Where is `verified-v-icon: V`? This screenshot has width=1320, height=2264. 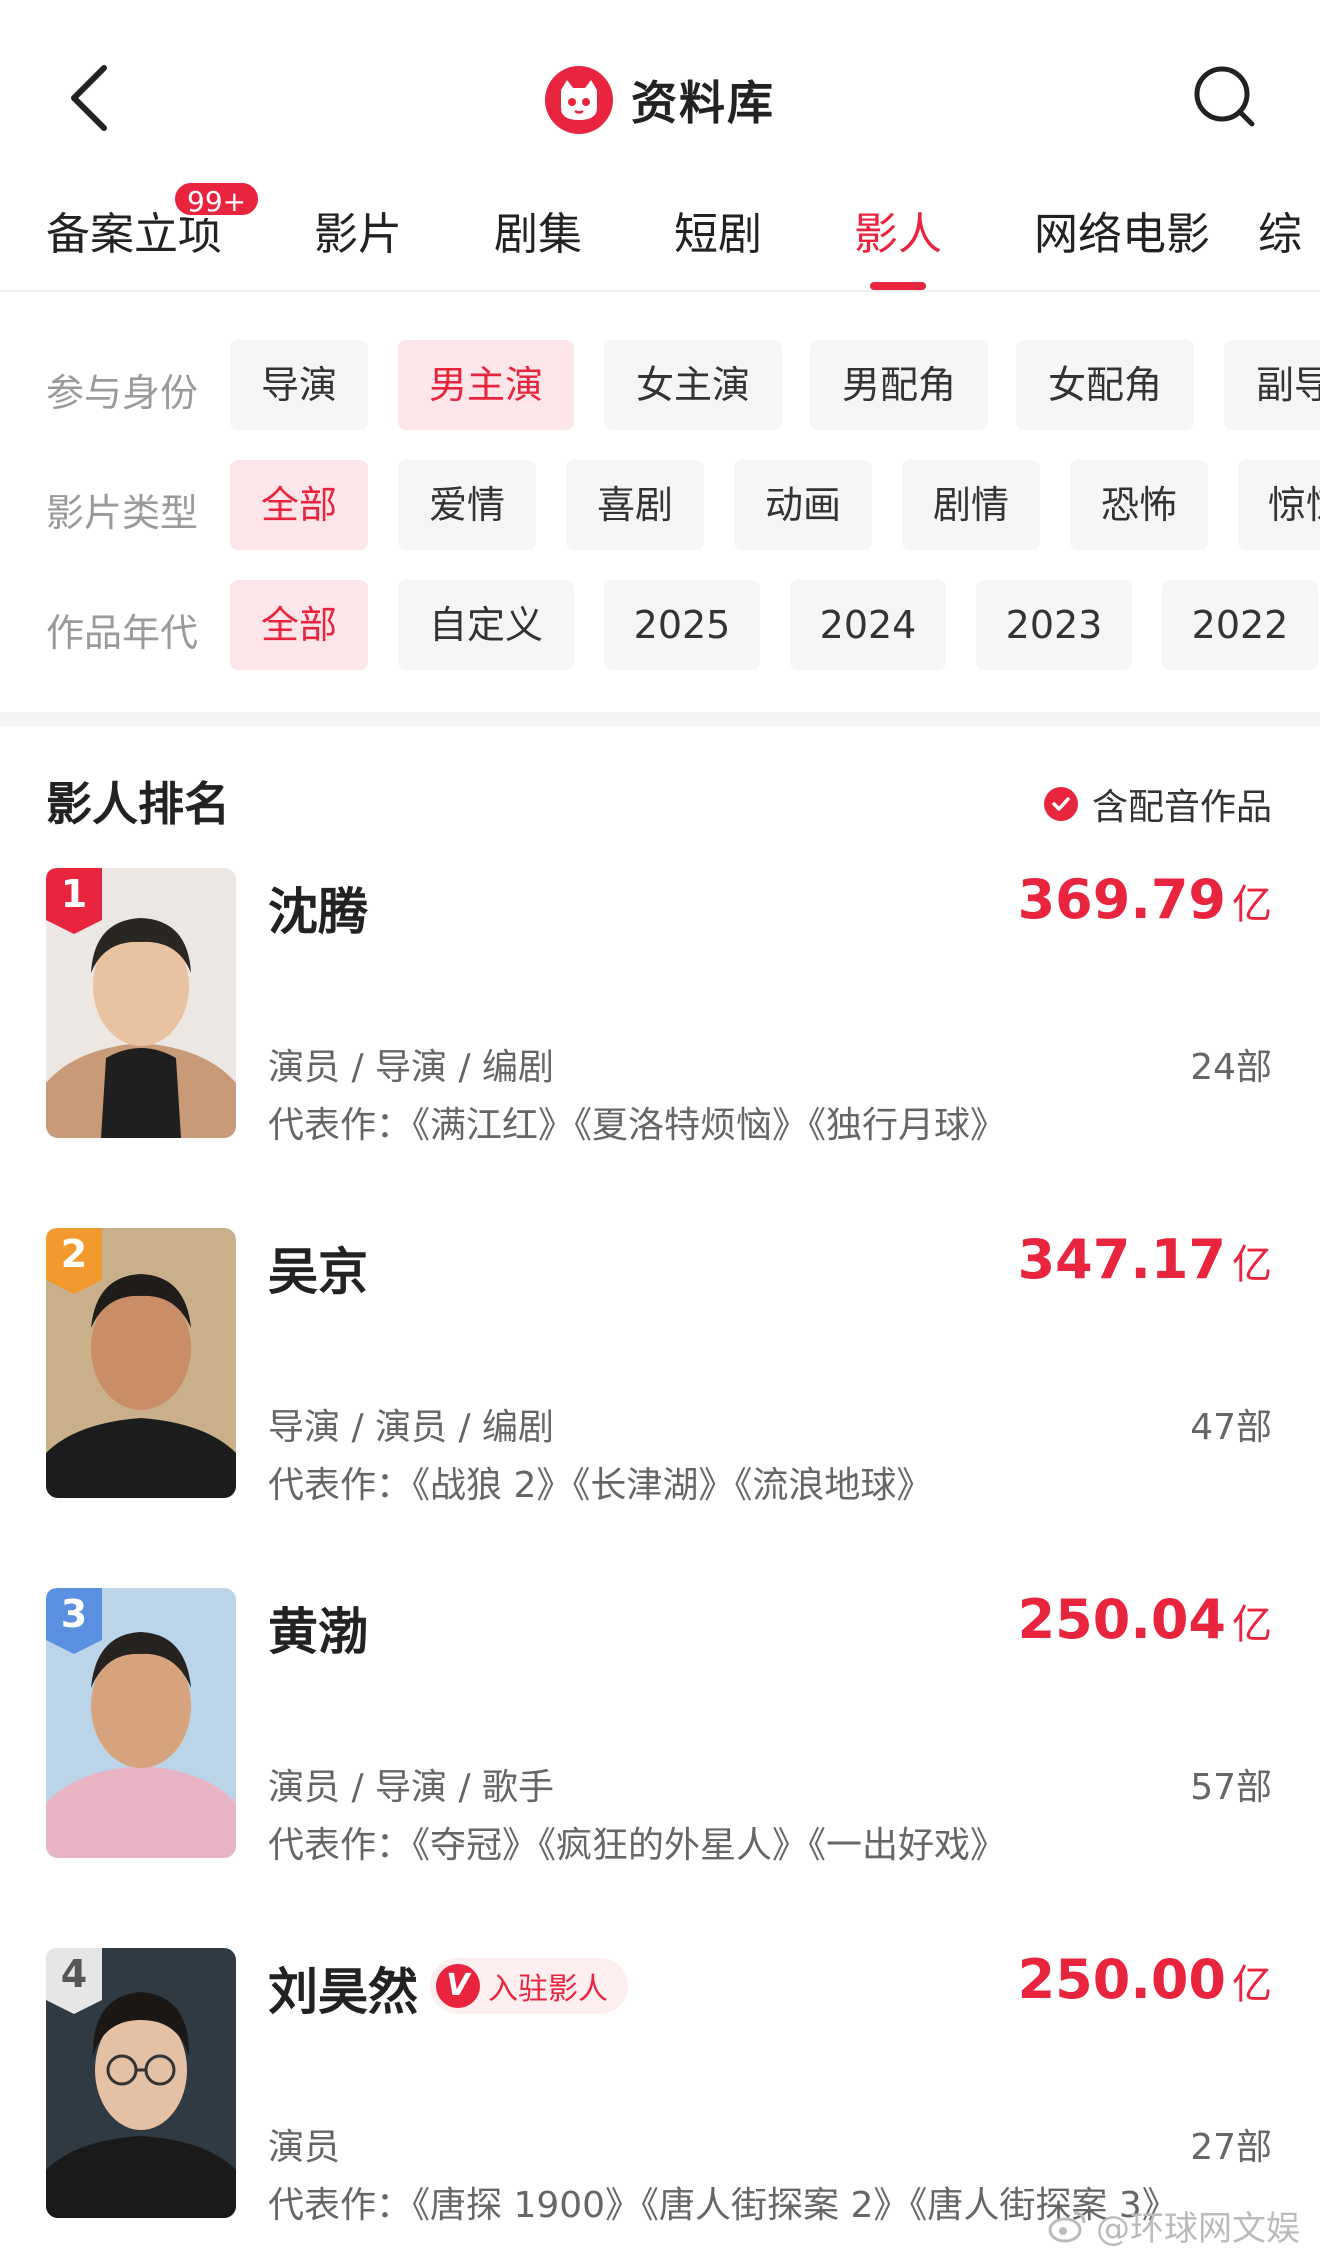
verified-v-icon: V is located at coordinates (458, 1986).